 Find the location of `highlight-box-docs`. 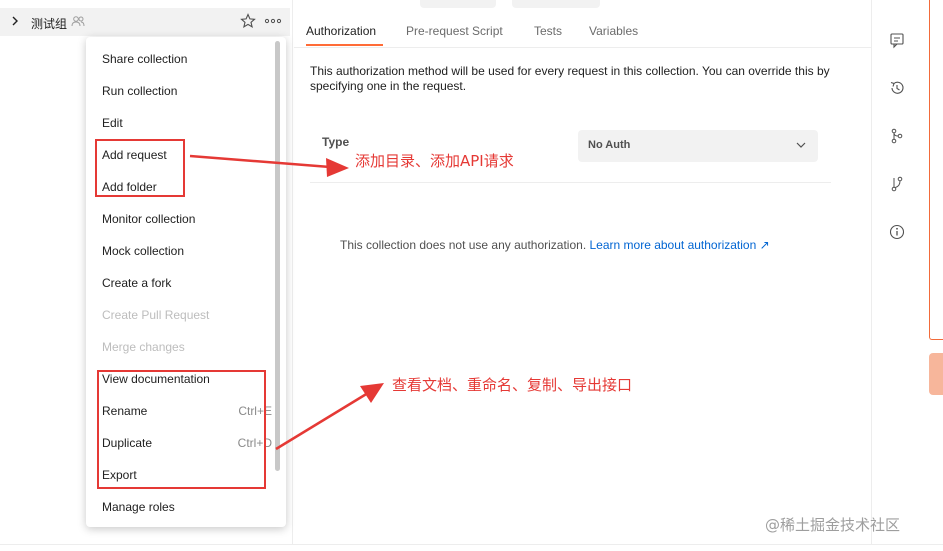

highlight-box-docs is located at coordinates (181, 429).